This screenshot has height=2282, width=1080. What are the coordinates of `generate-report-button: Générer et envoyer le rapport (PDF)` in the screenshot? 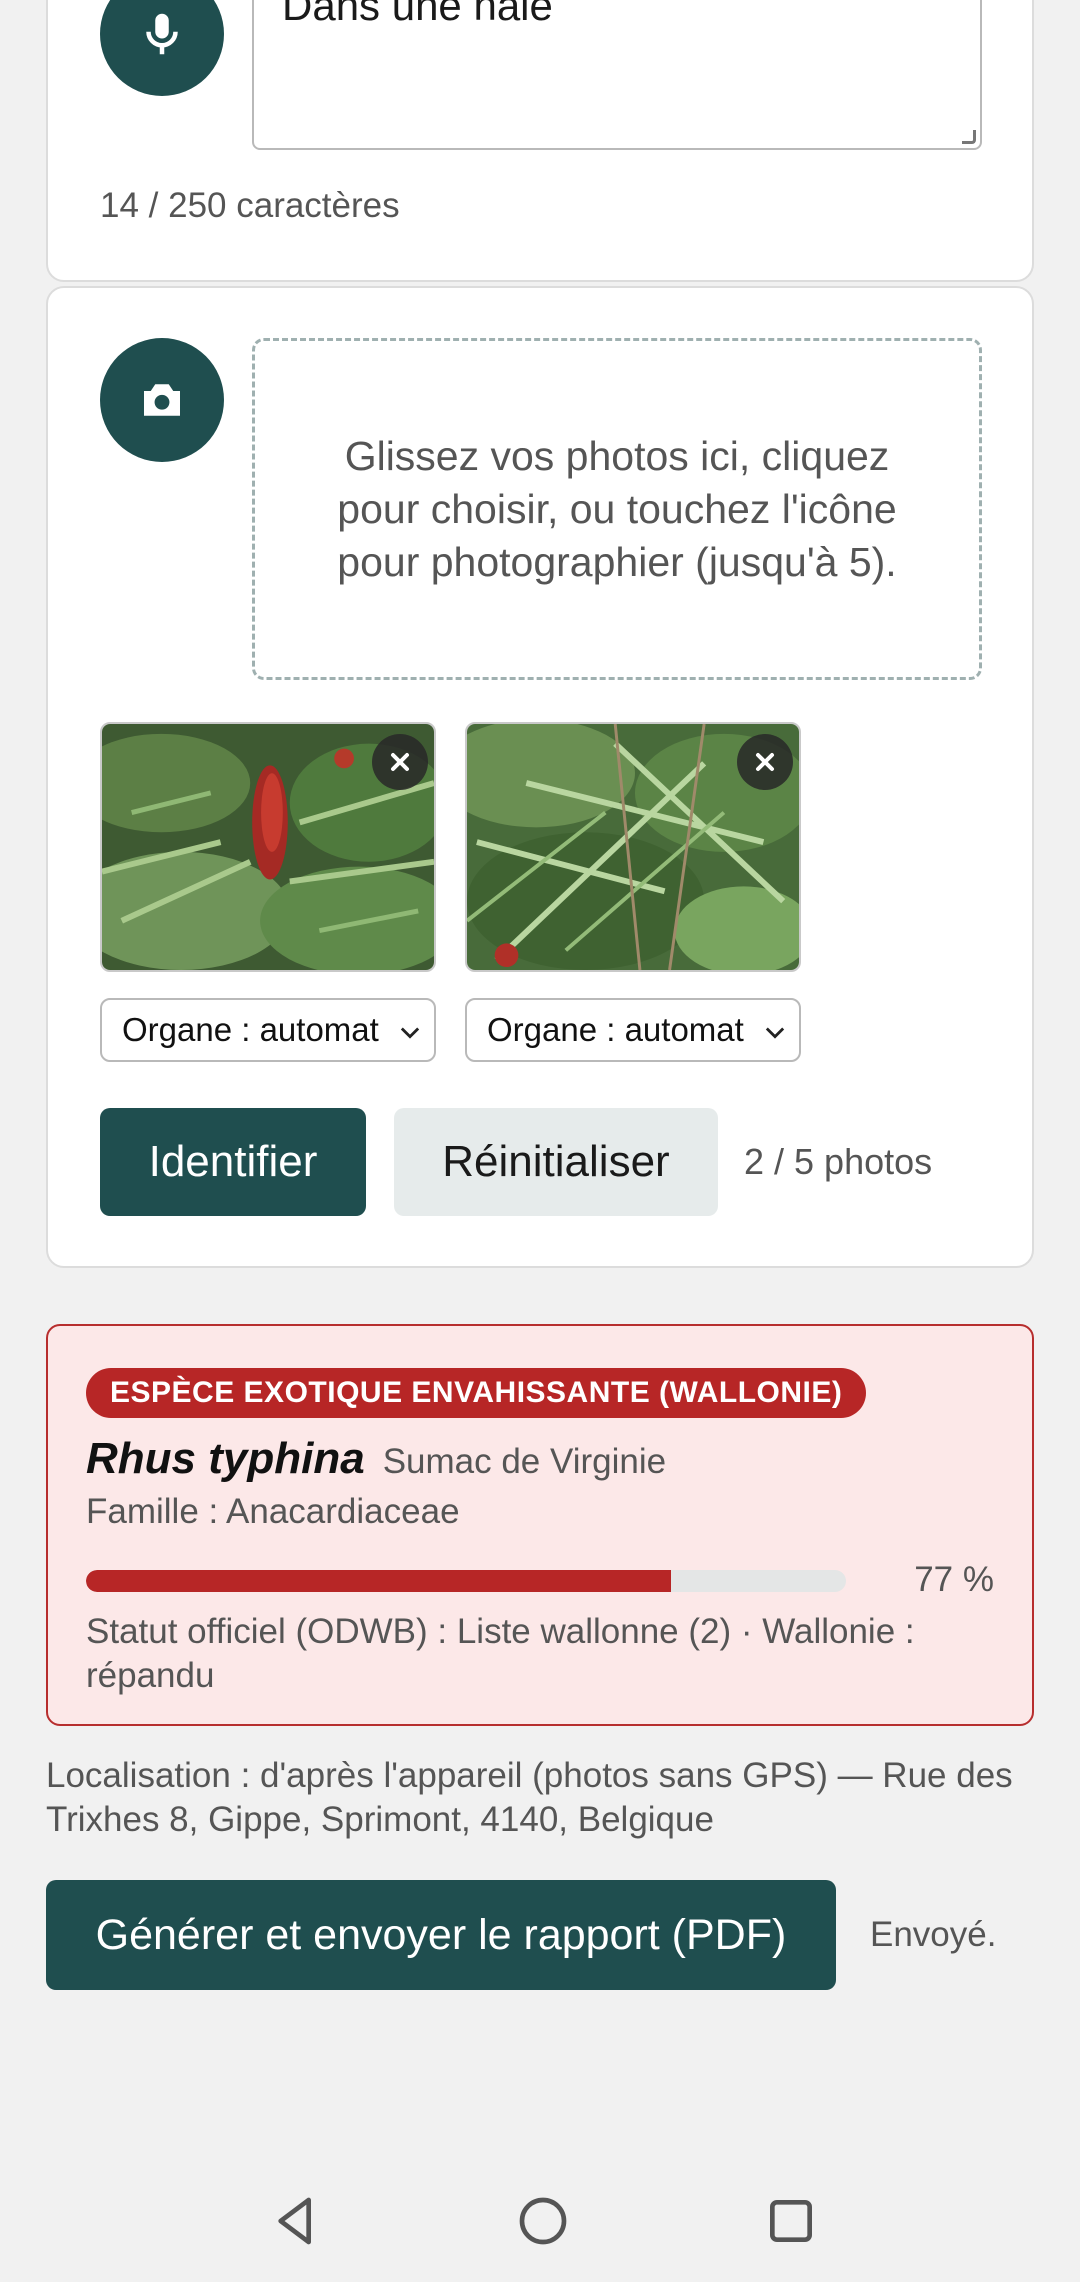 It's located at (441, 1935).